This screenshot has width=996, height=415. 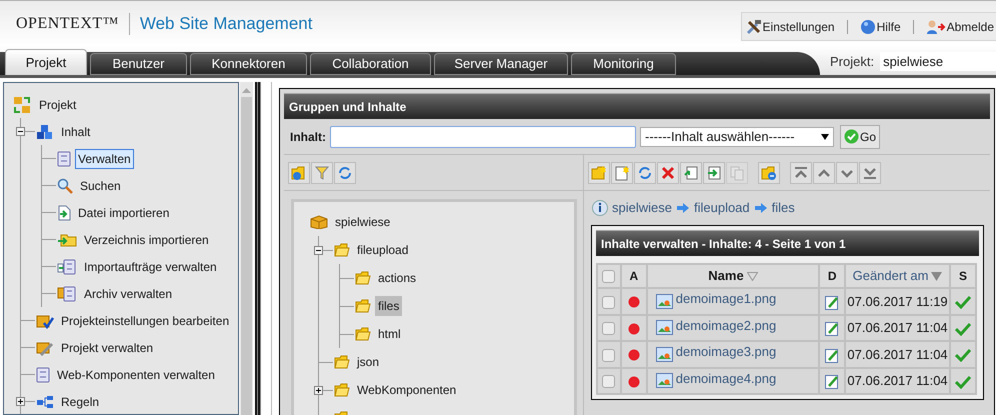 What do you see at coordinates (58, 104) in the screenshot?
I see `tree-item: Projekt` at bounding box center [58, 104].